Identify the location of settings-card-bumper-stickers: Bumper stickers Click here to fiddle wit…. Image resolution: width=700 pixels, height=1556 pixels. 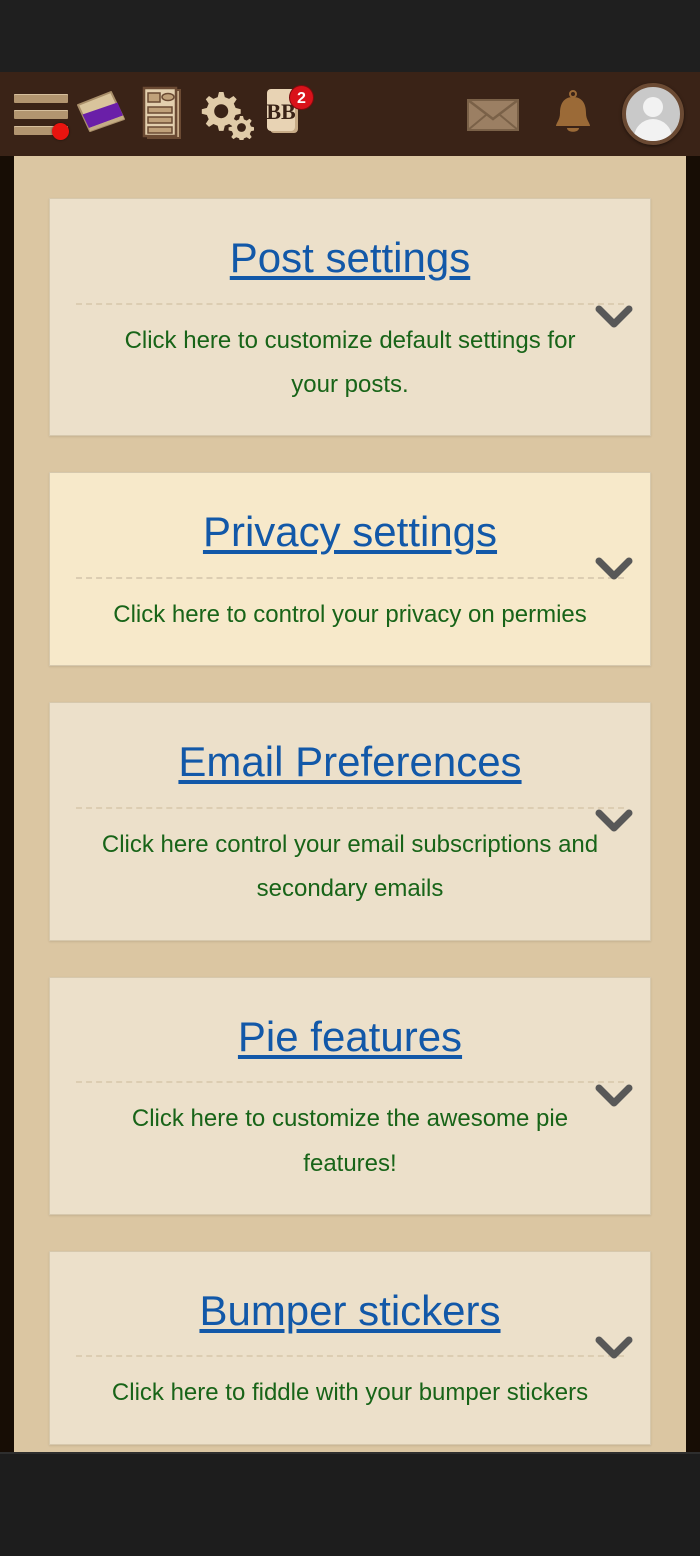
(350, 1347).